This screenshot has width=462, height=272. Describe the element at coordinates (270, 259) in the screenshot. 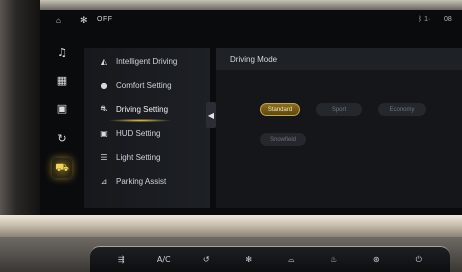

I see `climate-button-strip: ⇶ A/C ↺ ✻ ⌓ ♨ ⊛ ⏻` at that location.